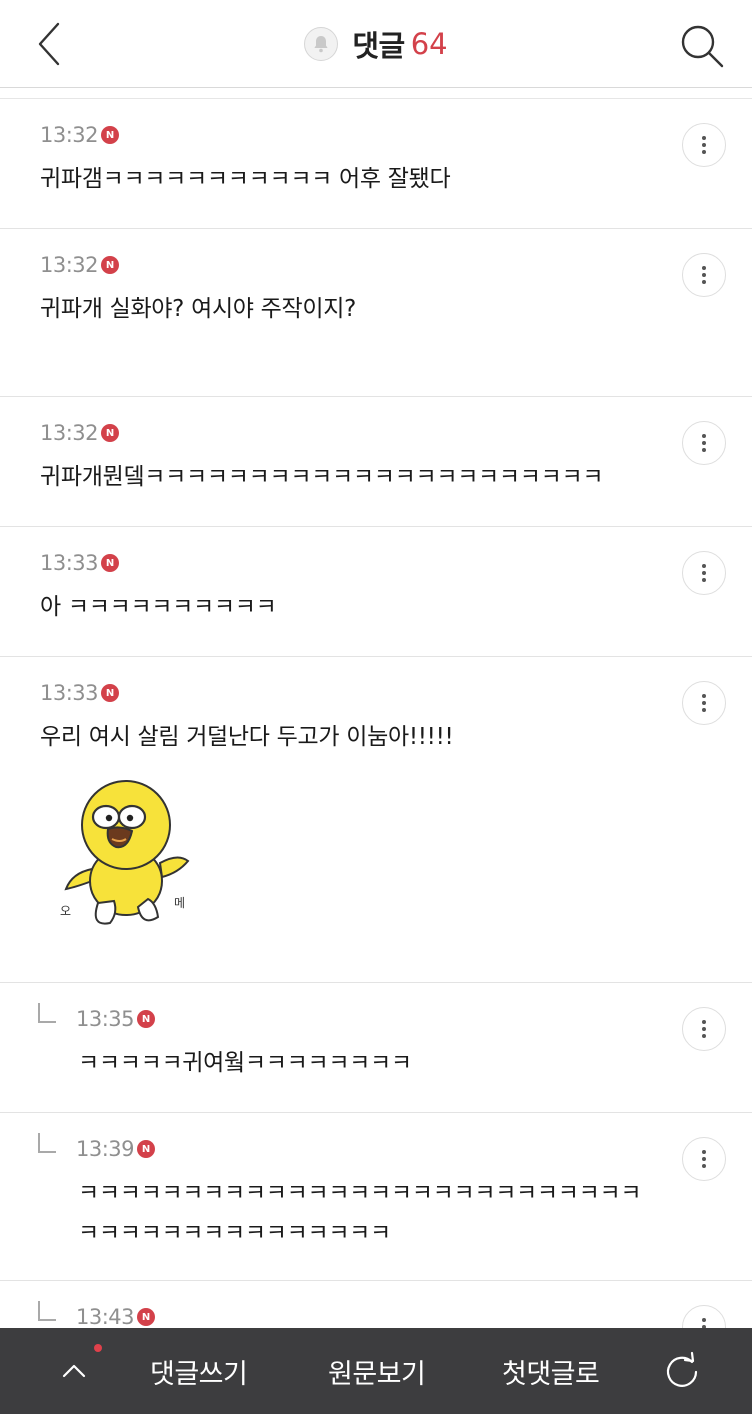 Image resolution: width=752 pixels, height=1414 pixels. I want to click on notification-toggle, so click(321, 44).